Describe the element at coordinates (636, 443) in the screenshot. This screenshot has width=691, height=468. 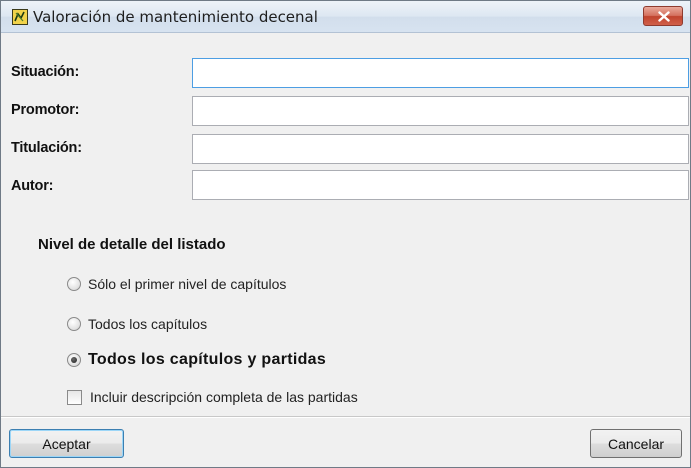
I see `cancel-button: Cancelar` at that location.